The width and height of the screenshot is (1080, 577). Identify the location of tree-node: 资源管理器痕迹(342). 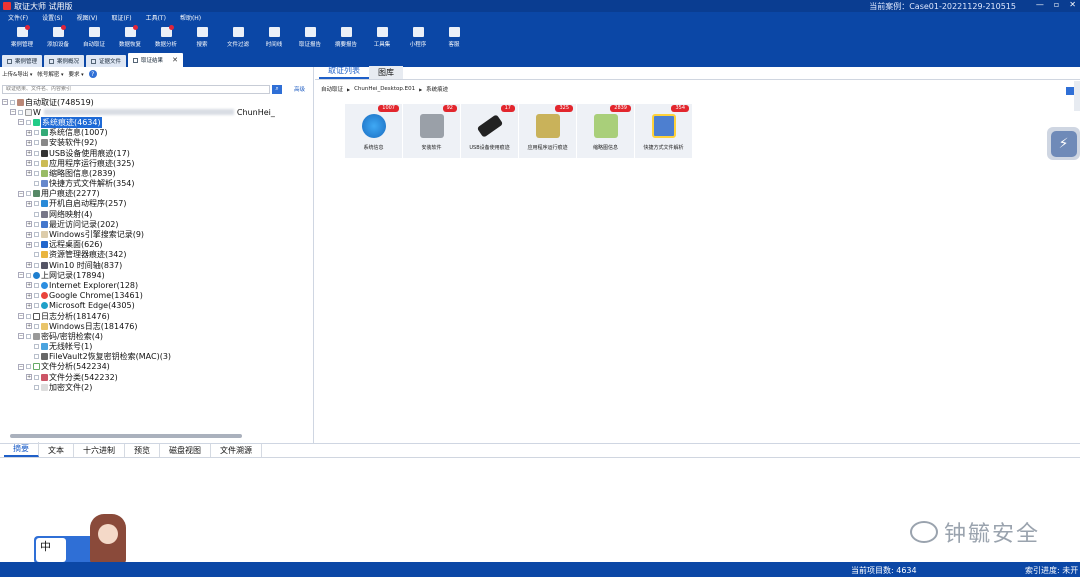
(158, 255).